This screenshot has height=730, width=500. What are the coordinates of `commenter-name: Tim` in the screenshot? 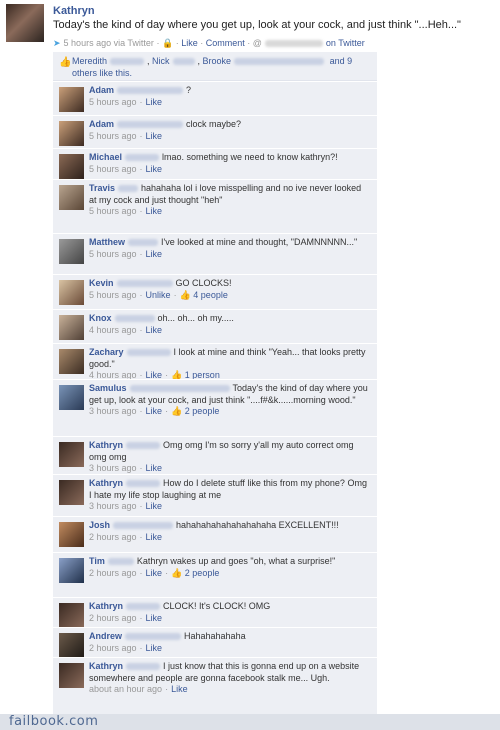 It's located at (97, 561).